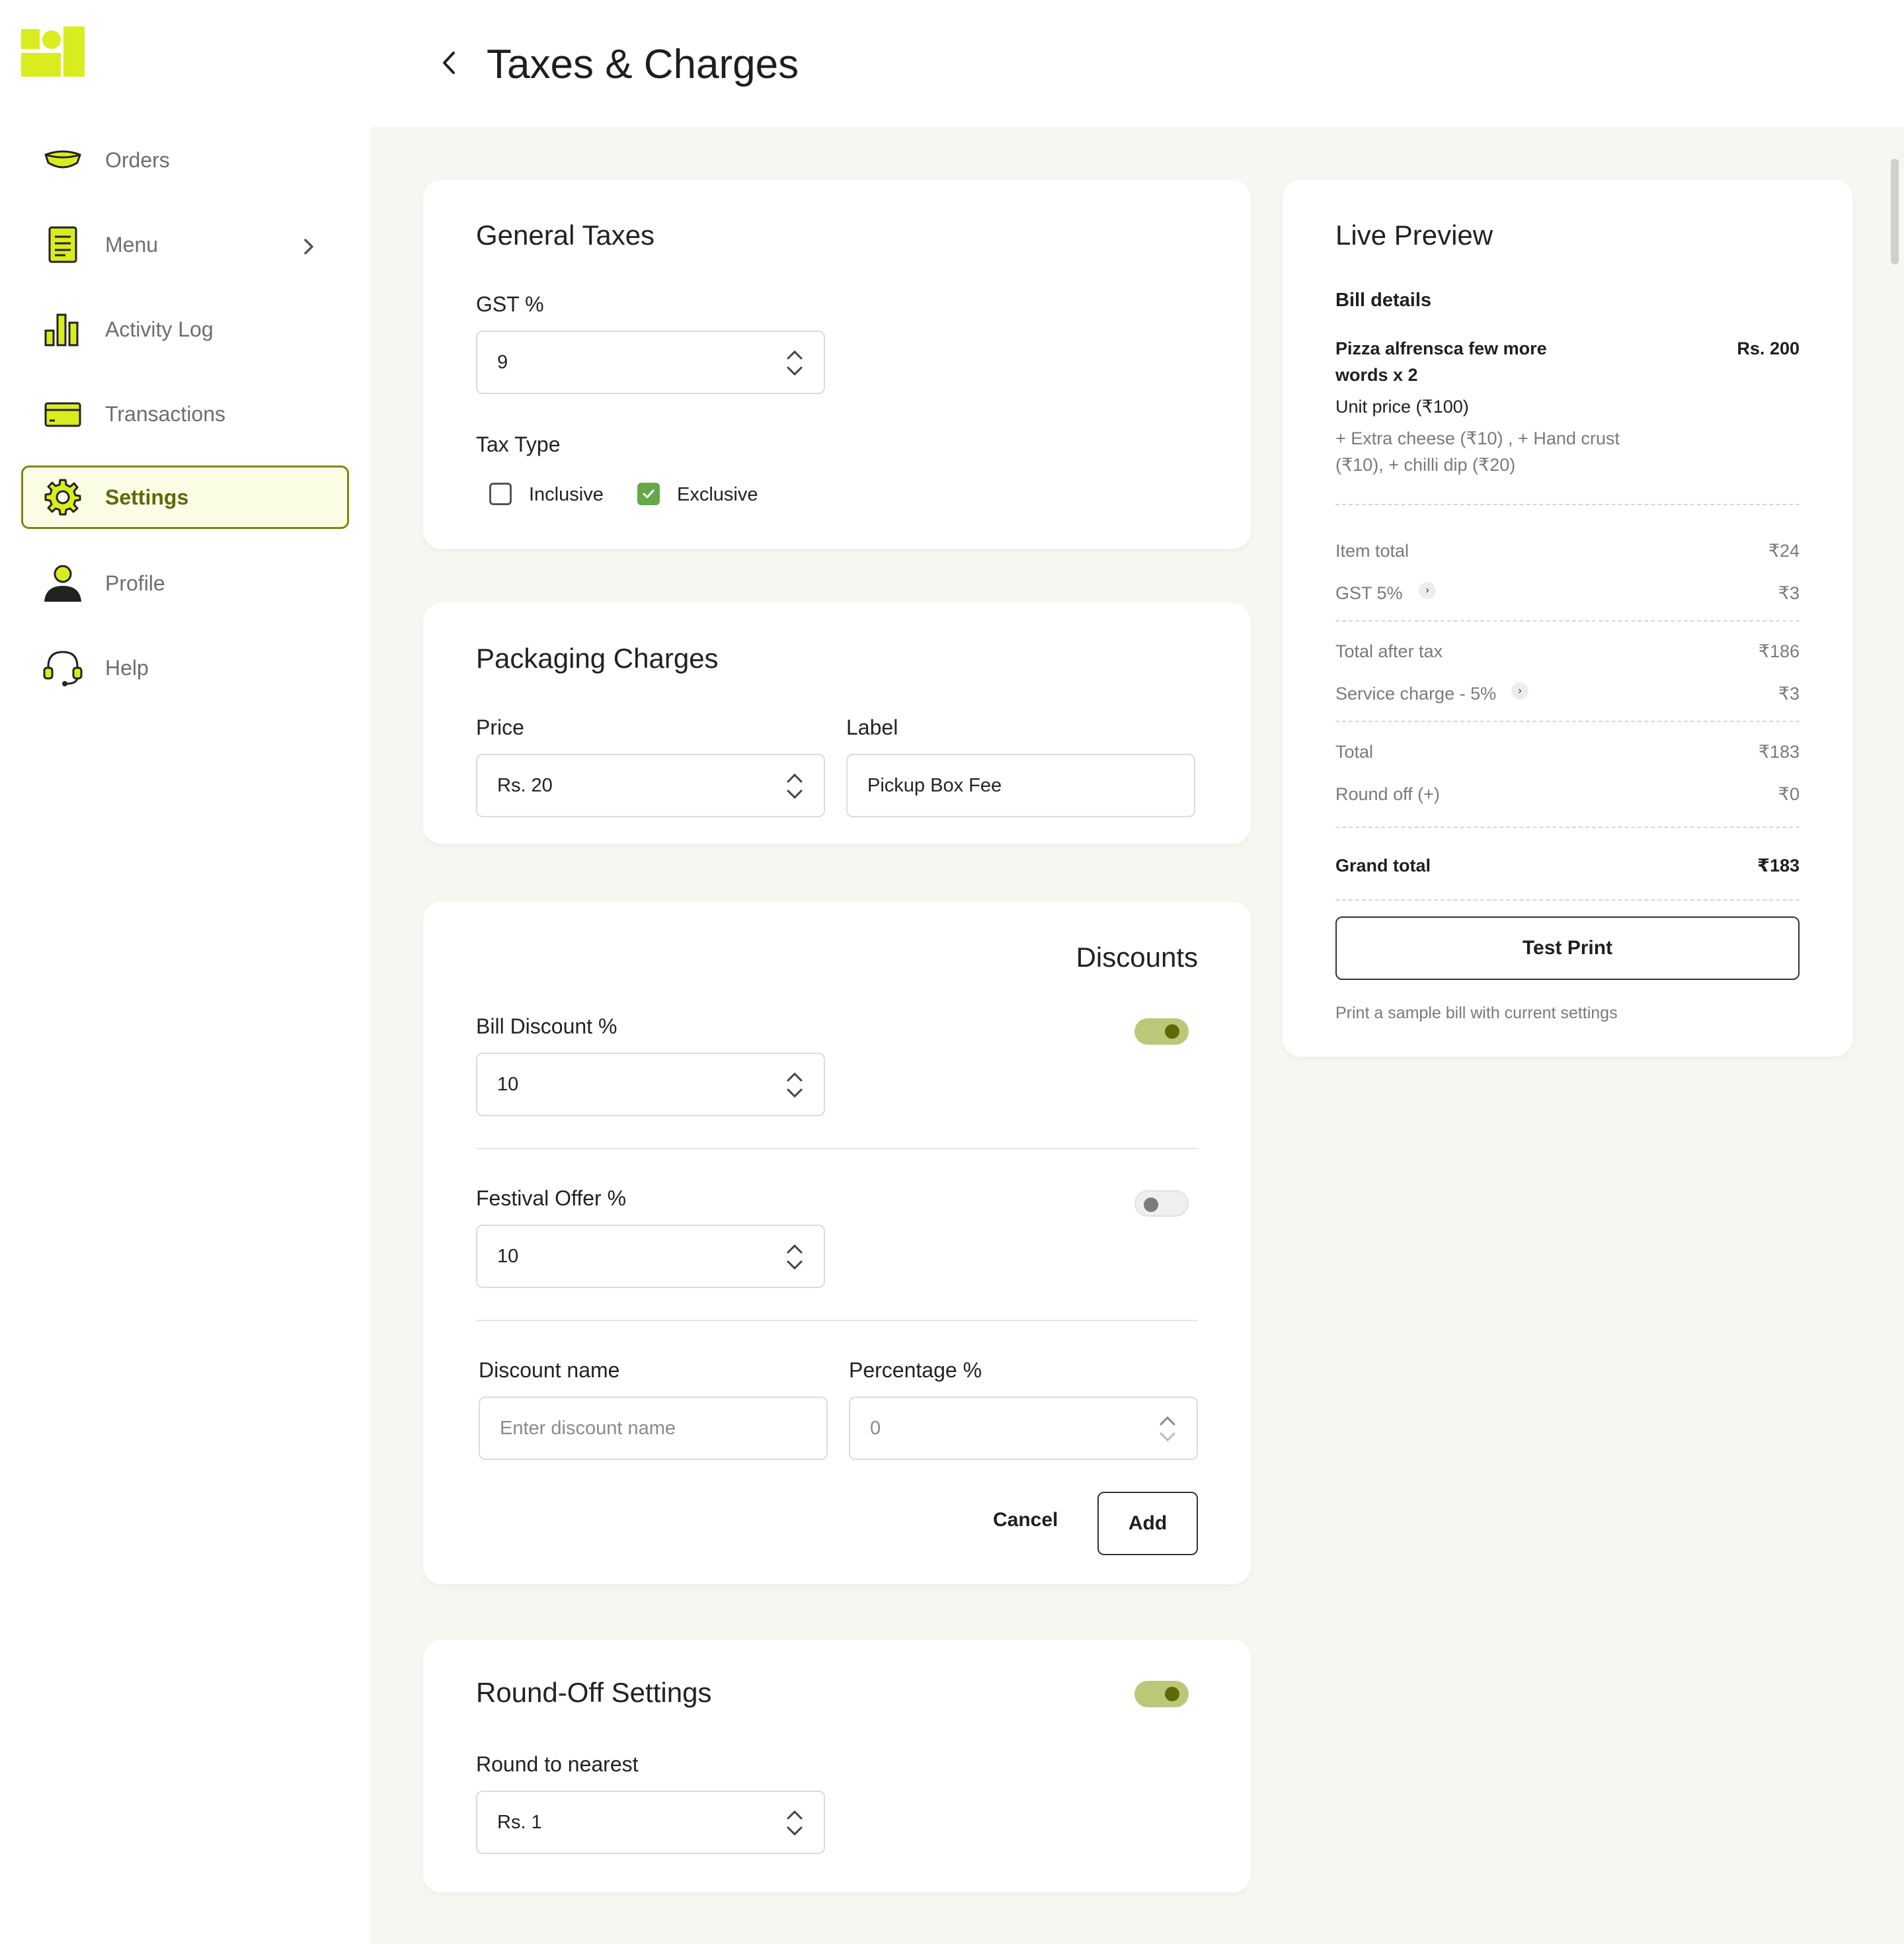 The height and width of the screenshot is (1944, 1904). I want to click on sidebar-item-transactions: Transactions, so click(185, 414).